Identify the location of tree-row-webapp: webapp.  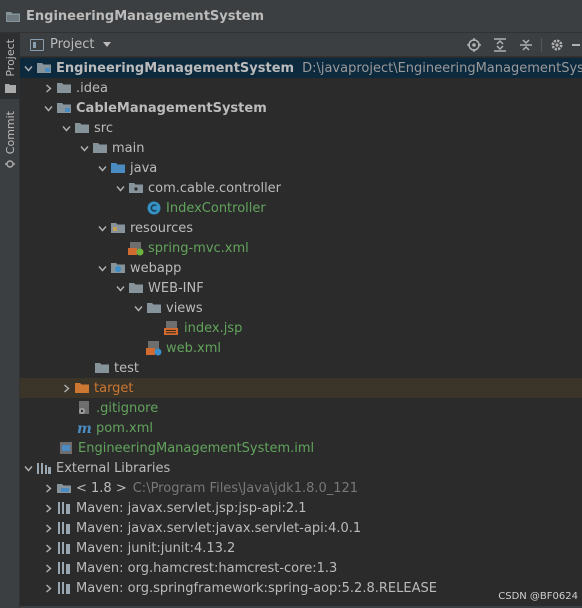
(301, 268).